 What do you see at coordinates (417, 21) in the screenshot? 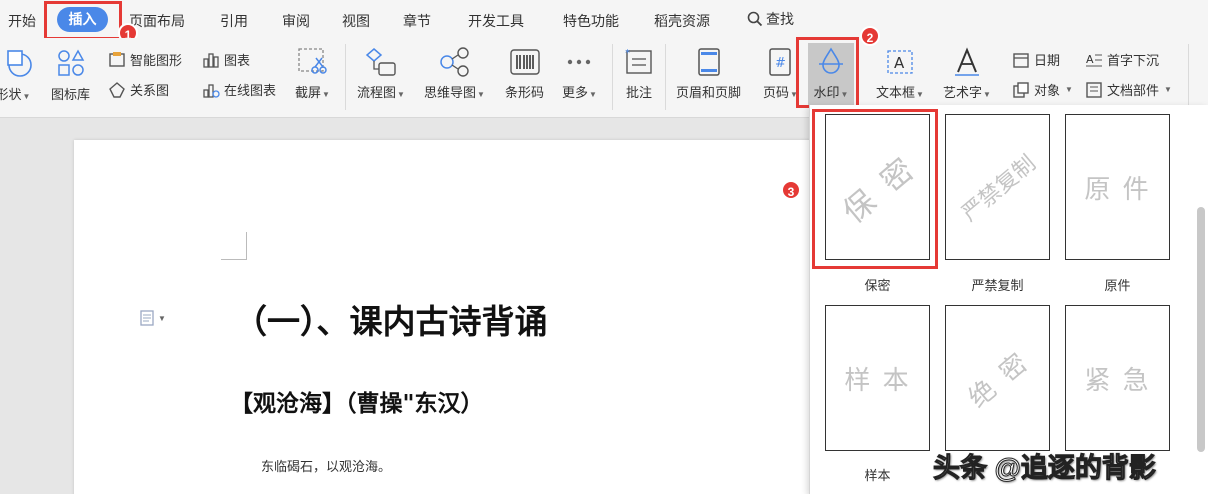
I see `tab-section: 章节` at bounding box center [417, 21].